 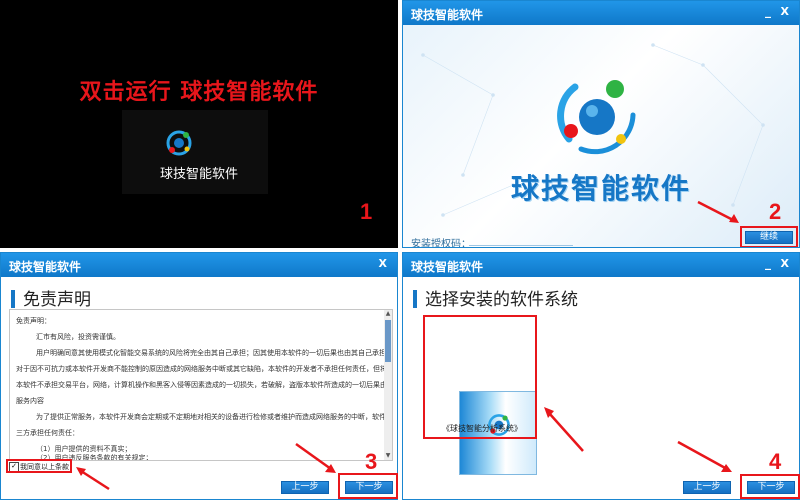 I want to click on section-heading: 选择安装的软件系统, so click(x=495, y=297).